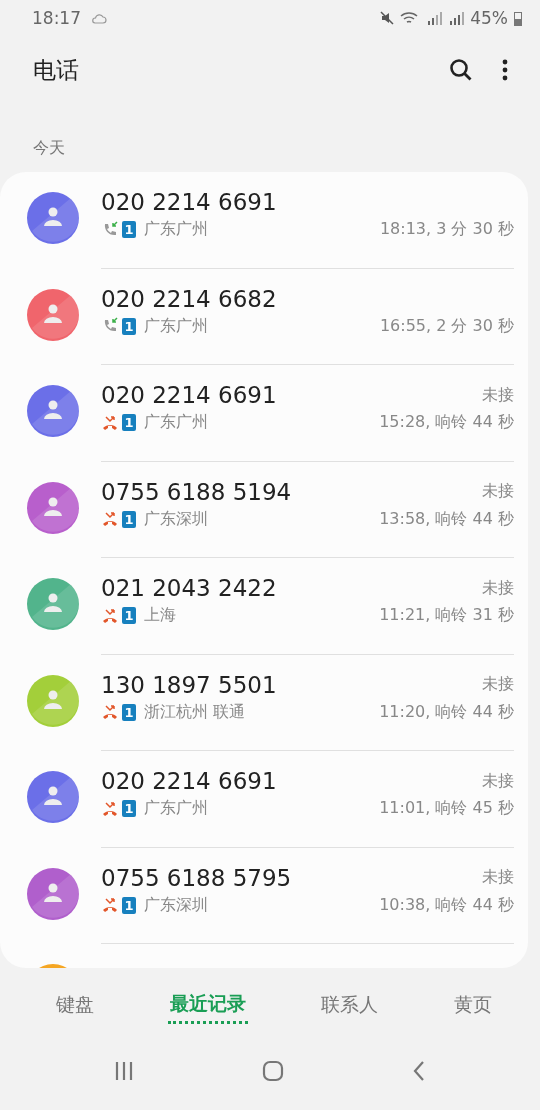  I want to click on phone-number: 0755 6188 5795, so click(197, 877).